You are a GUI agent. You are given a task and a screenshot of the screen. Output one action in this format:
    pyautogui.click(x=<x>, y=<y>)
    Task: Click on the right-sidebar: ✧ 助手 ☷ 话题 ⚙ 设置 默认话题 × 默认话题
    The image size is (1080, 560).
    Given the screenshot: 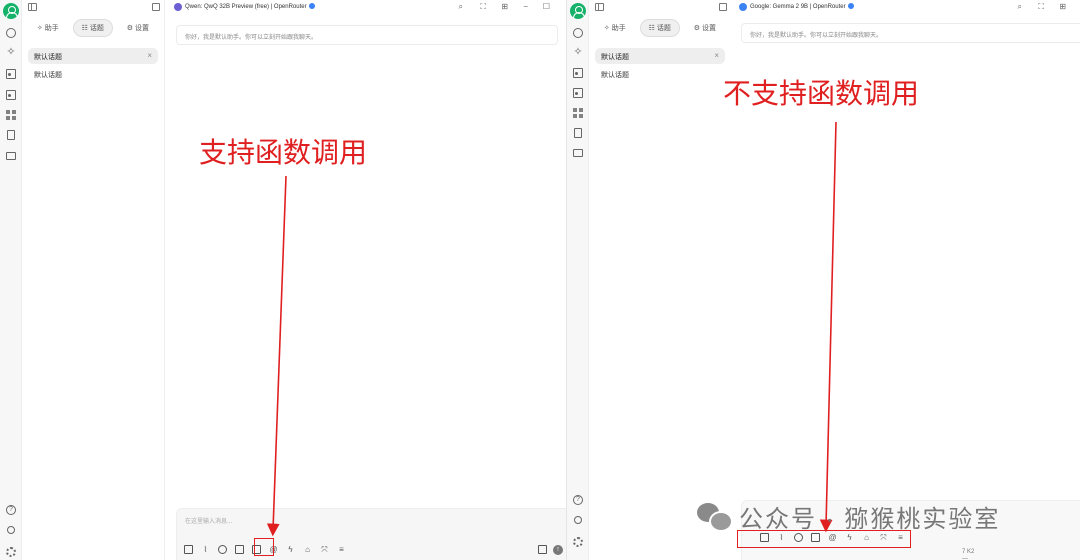 What is the action you would take?
    pyautogui.click(x=660, y=280)
    